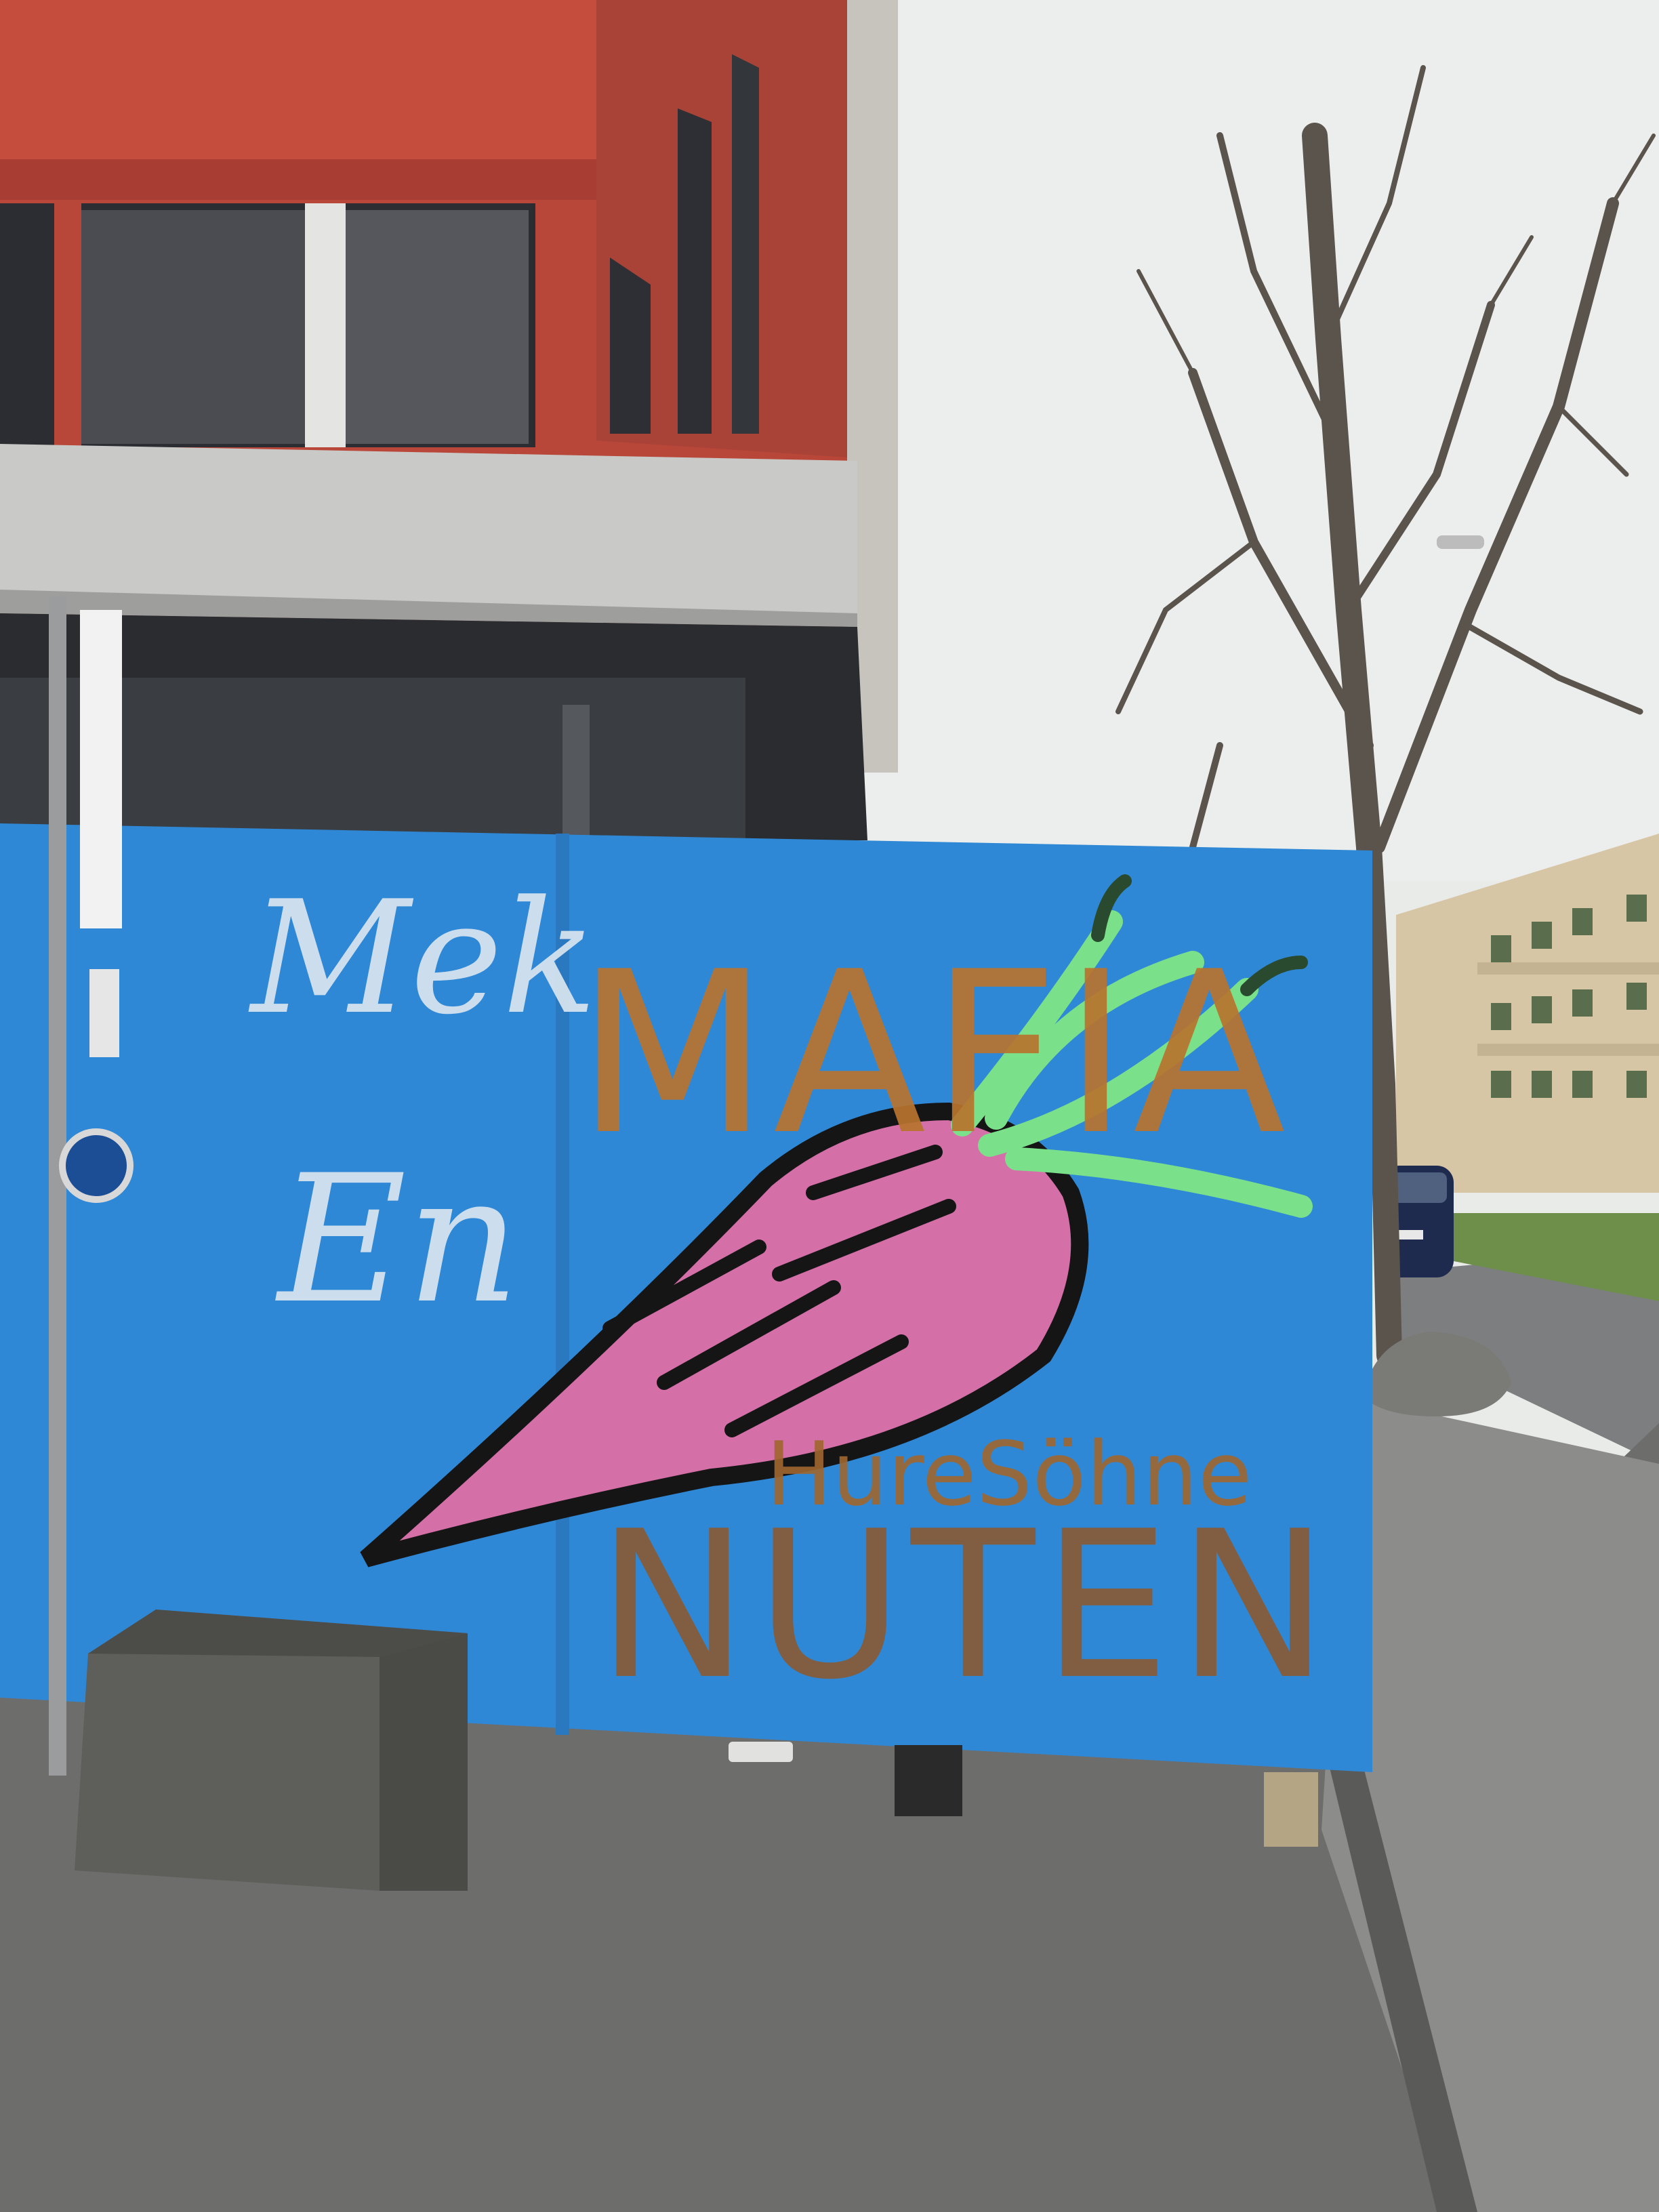 This screenshot has width=1659, height=2212. Describe the element at coordinates (271, 1750) in the screenshot. I see `concrete-block` at that location.